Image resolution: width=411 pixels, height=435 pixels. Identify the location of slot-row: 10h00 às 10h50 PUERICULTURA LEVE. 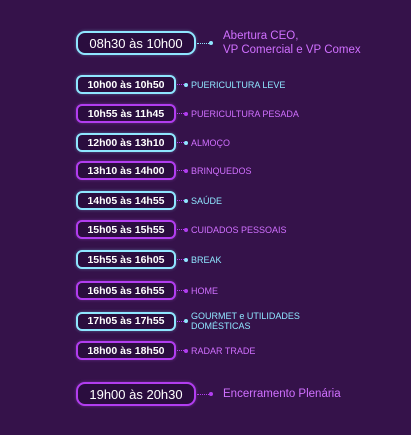
(180, 84).